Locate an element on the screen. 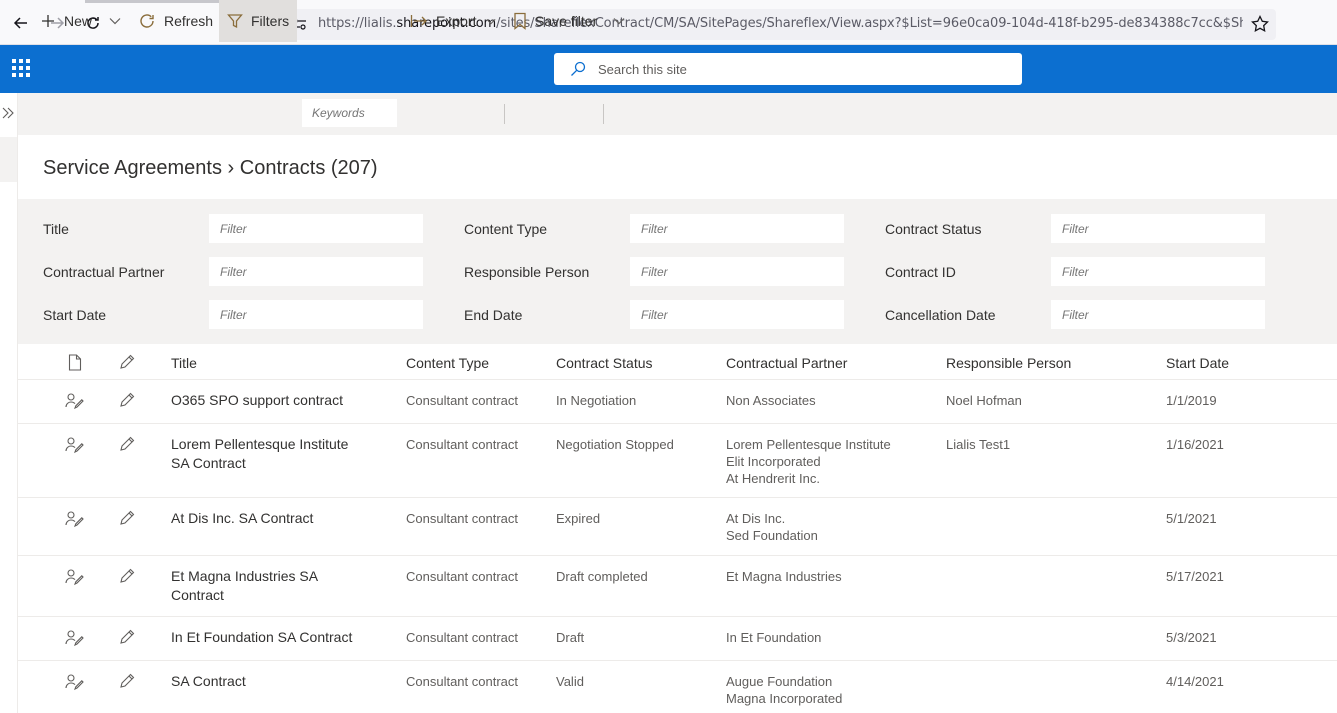 This screenshot has width=1337, height=713. cell-contractual-partner: Non Associates is located at coordinates (771, 400).